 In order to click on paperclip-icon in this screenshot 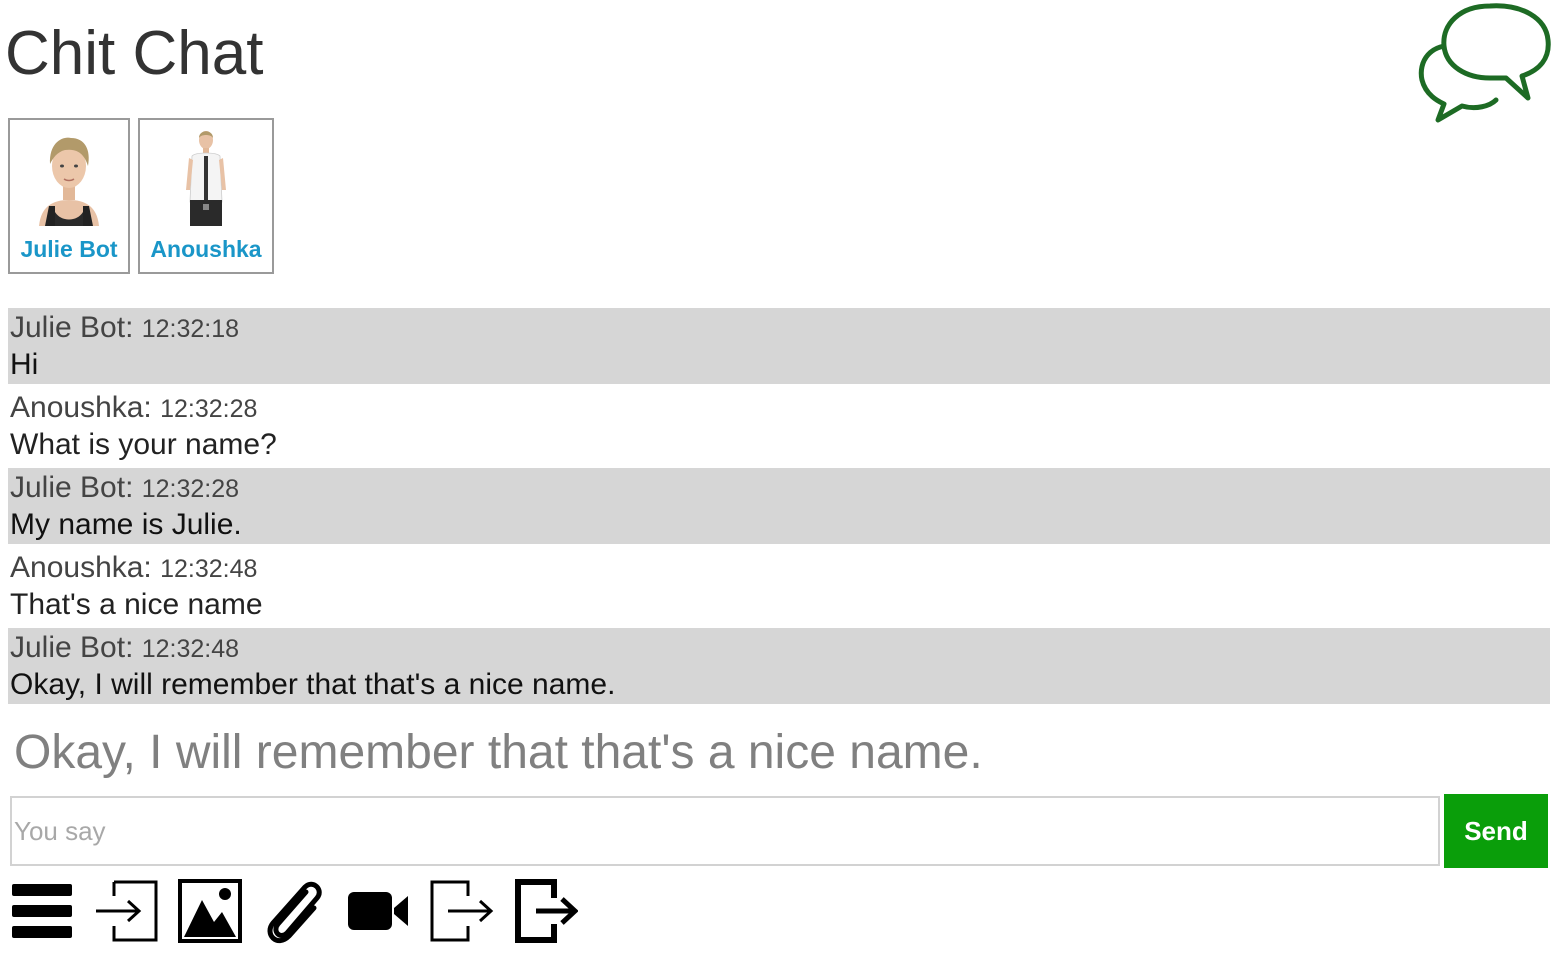, I will do `click(294, 911)`.